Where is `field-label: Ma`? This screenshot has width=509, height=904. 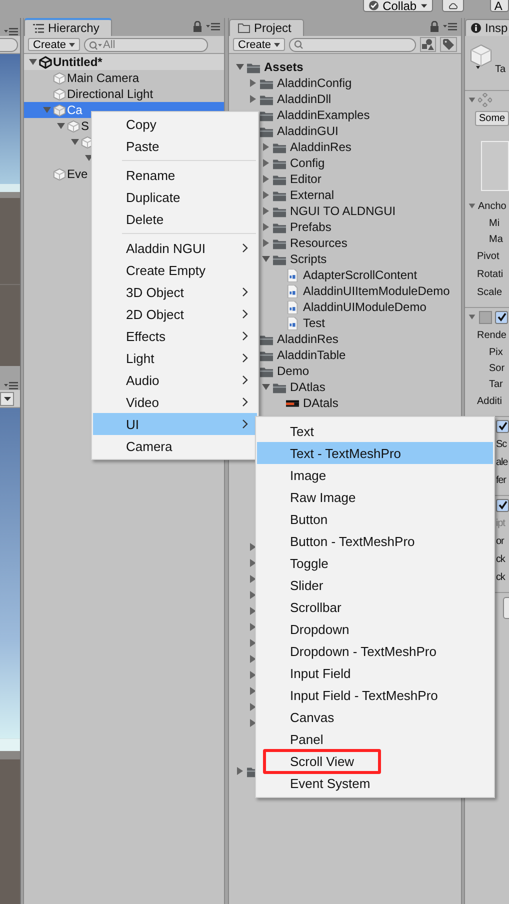
field-label: Ma is located at coordinates (496, 239).